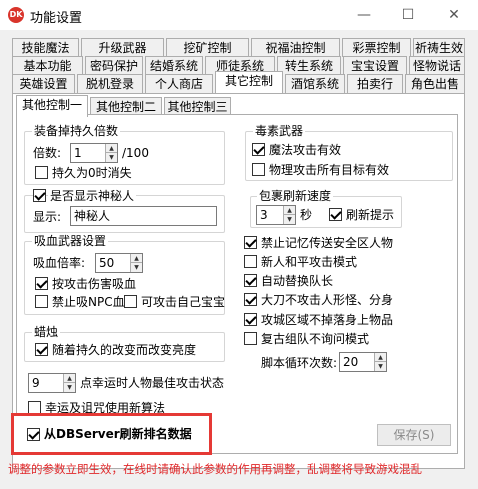 This screenshot has height=489, width=478. I want to click on lucky-value: 9, so click(36, 383).